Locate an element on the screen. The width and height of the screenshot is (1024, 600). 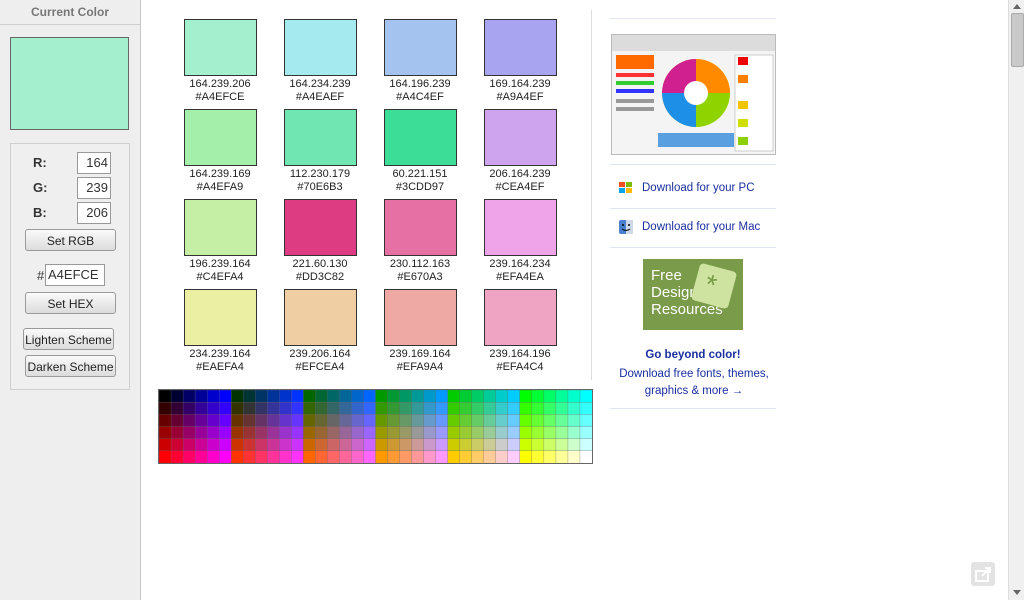
set-rgb-button: Set RGB is located at coordinates (70, 240).